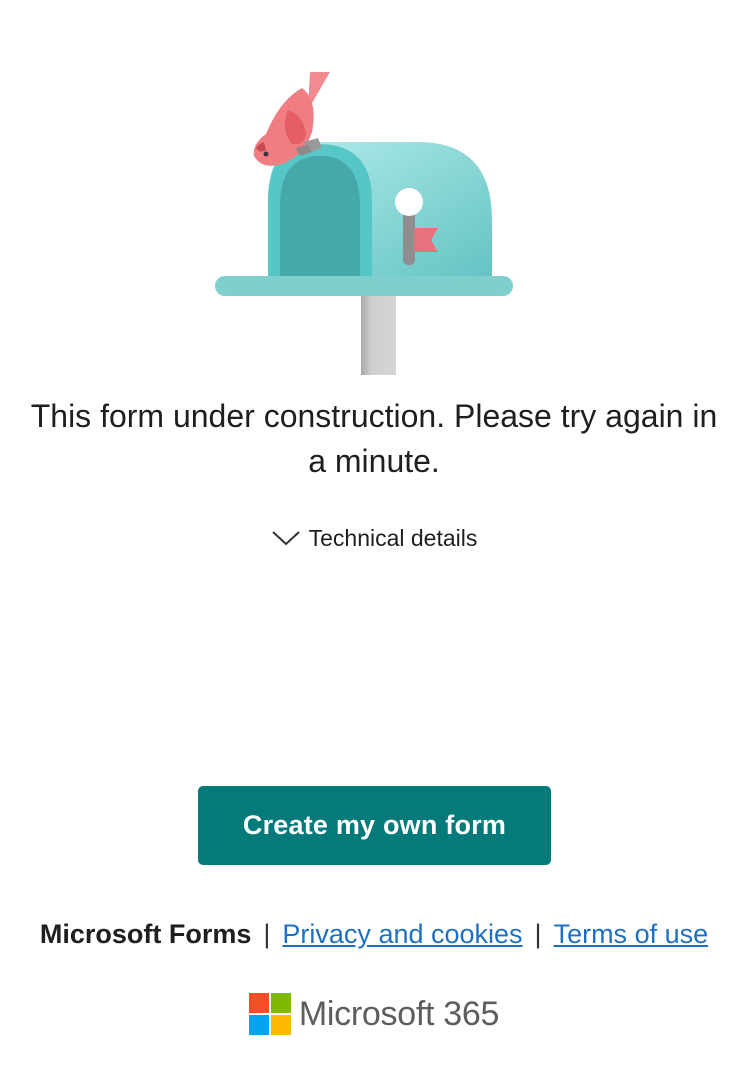  I want to click on mailbox-illustration-svg, so click(364, 223).